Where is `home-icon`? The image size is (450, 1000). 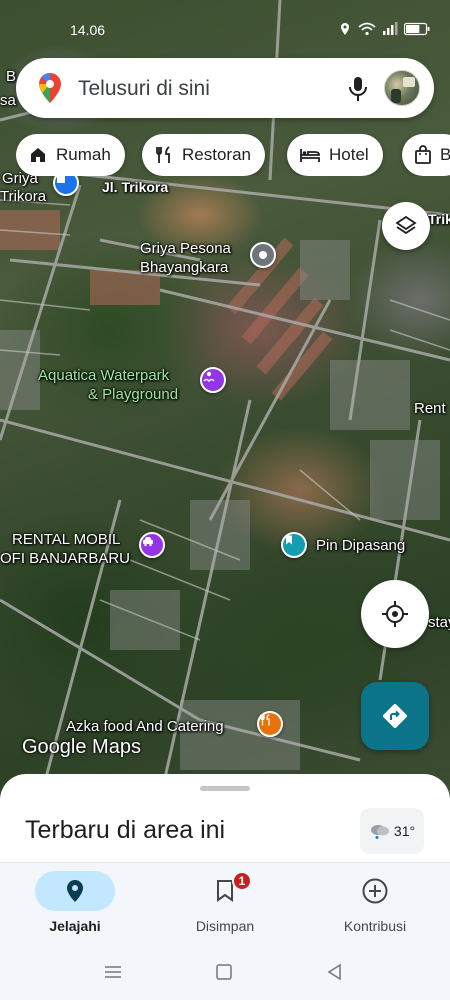
home-icon is located at coordinates (38, 155).